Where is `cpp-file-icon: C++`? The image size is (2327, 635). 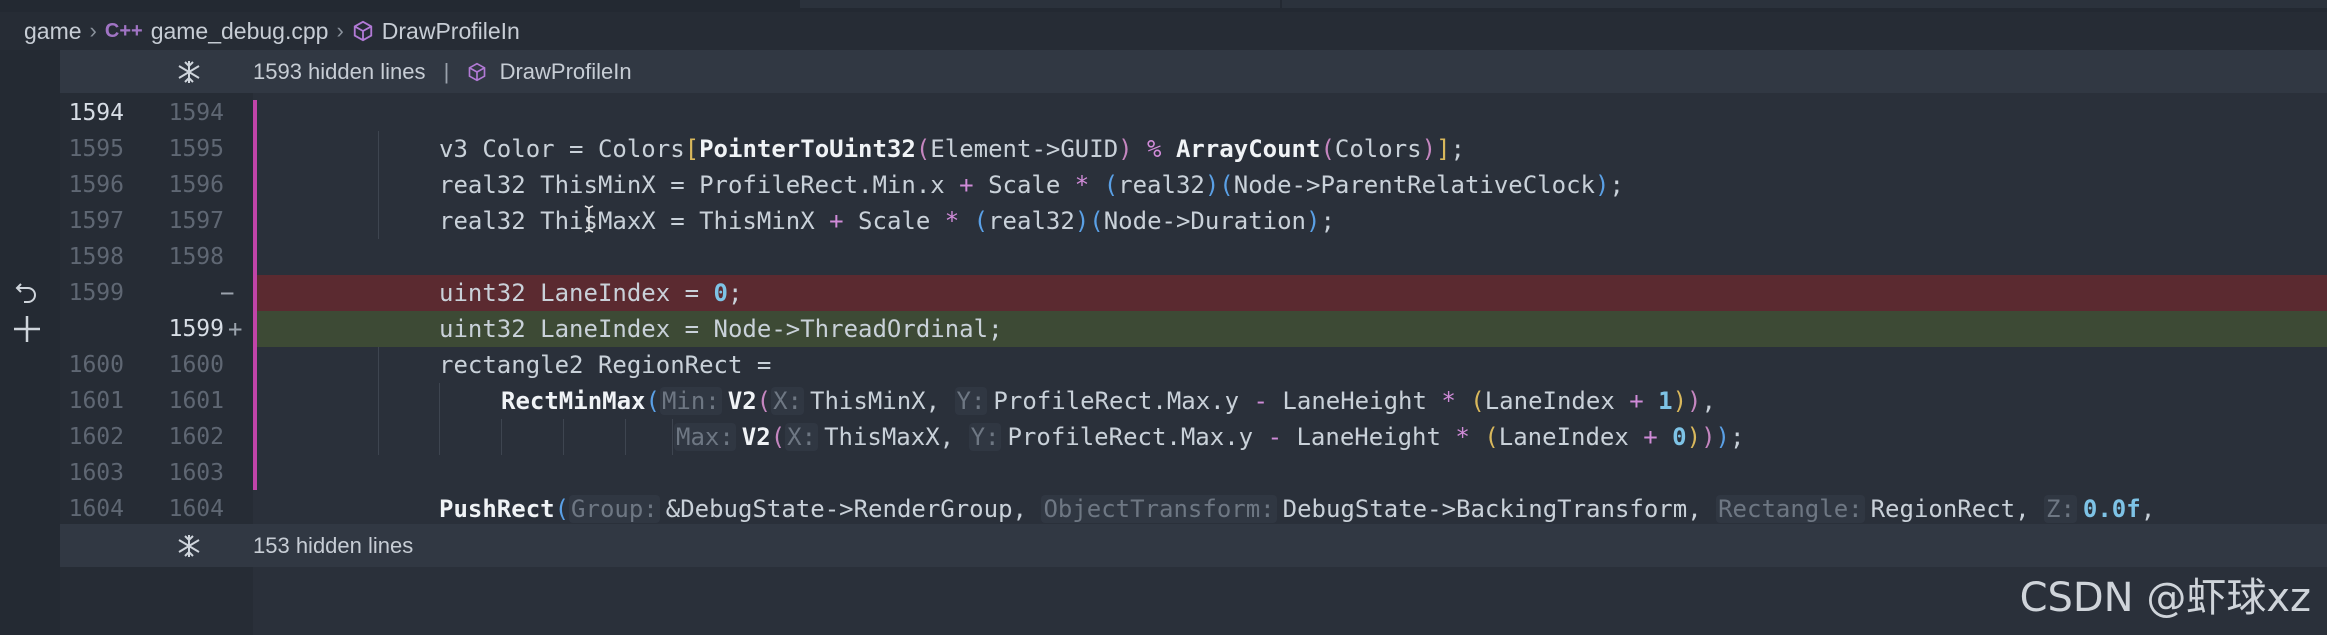 cpp-file-icon: C++ is located at coordinates (123, 30).